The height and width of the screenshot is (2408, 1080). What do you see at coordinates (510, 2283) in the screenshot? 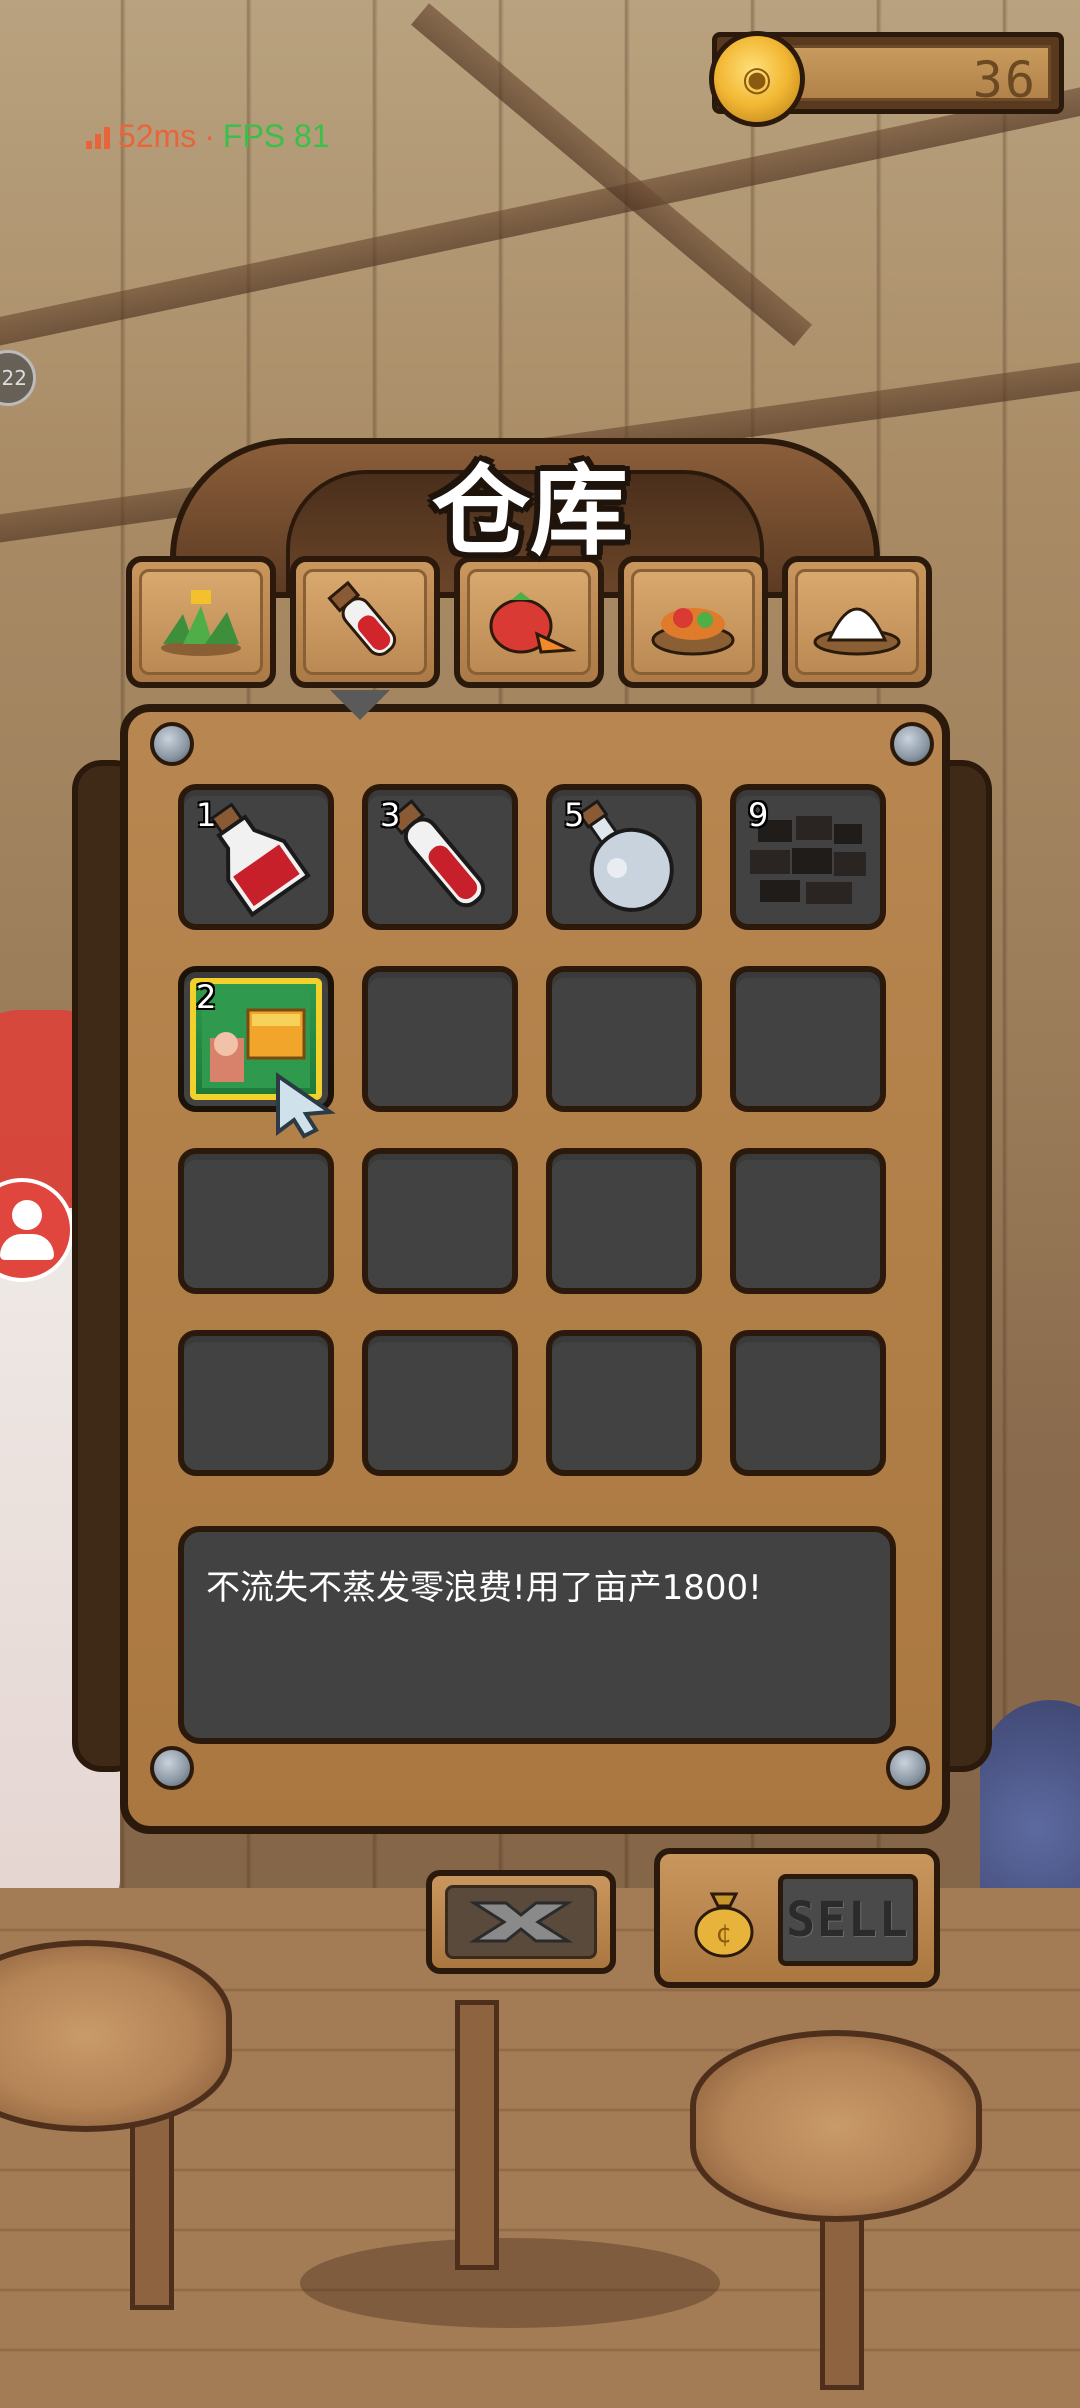
I see `table-shadow` at bounding box center [510, 2283].